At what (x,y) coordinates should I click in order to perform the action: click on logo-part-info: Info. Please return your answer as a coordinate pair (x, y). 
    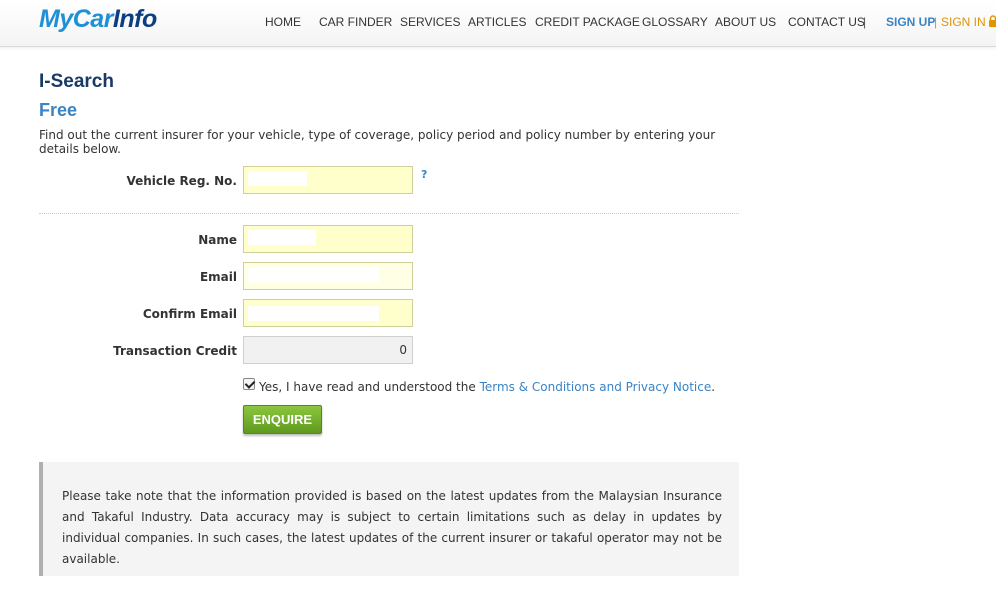
    Looking at the image, I should click on (134, 19).